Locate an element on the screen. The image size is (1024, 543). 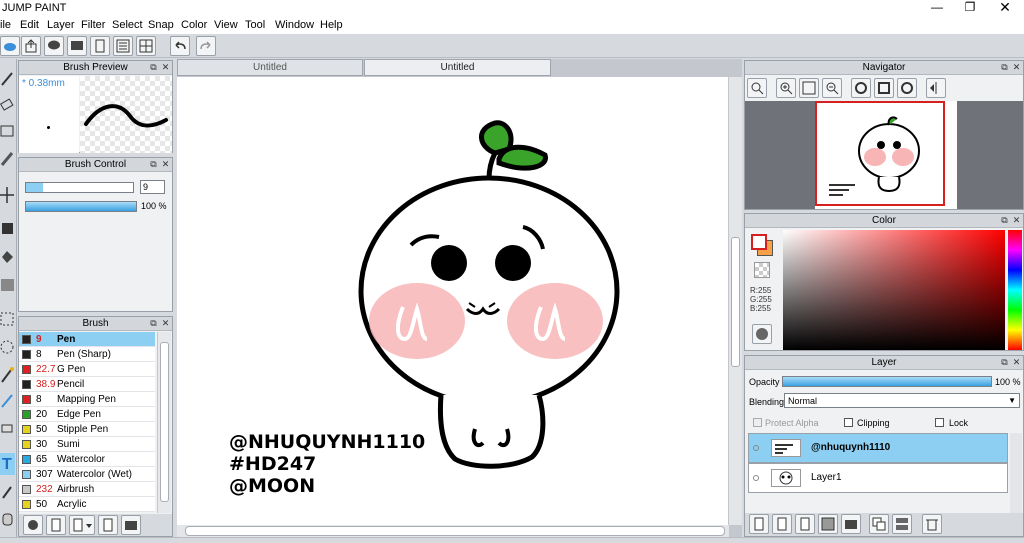
text-tool-icon: T is located at coordinates (7, 464).